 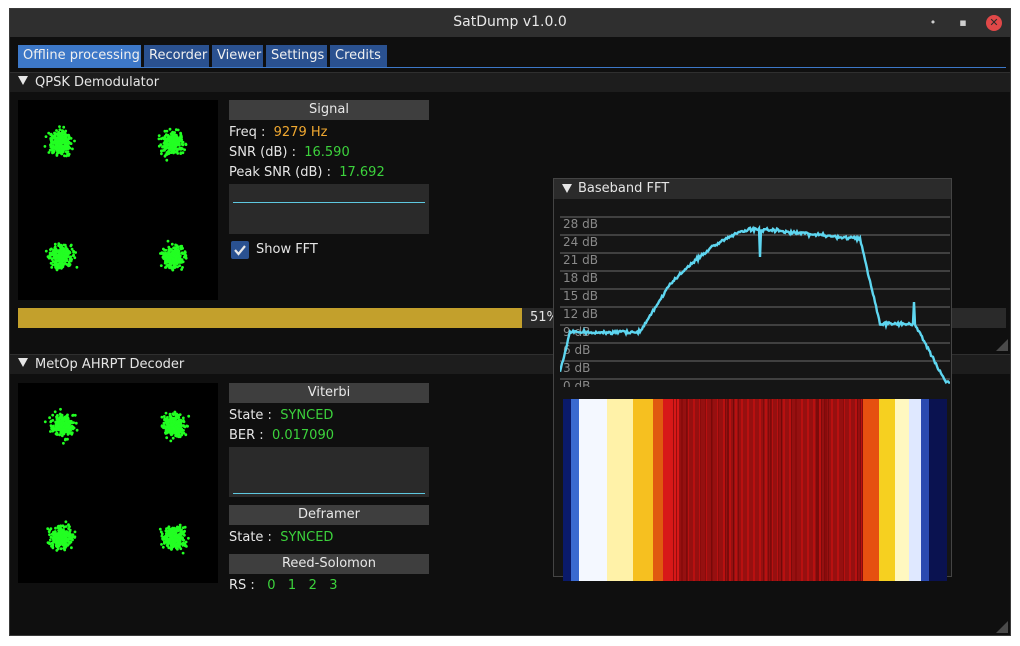 I want to click on rs-value-1: 1, so click(x=292, y=585).